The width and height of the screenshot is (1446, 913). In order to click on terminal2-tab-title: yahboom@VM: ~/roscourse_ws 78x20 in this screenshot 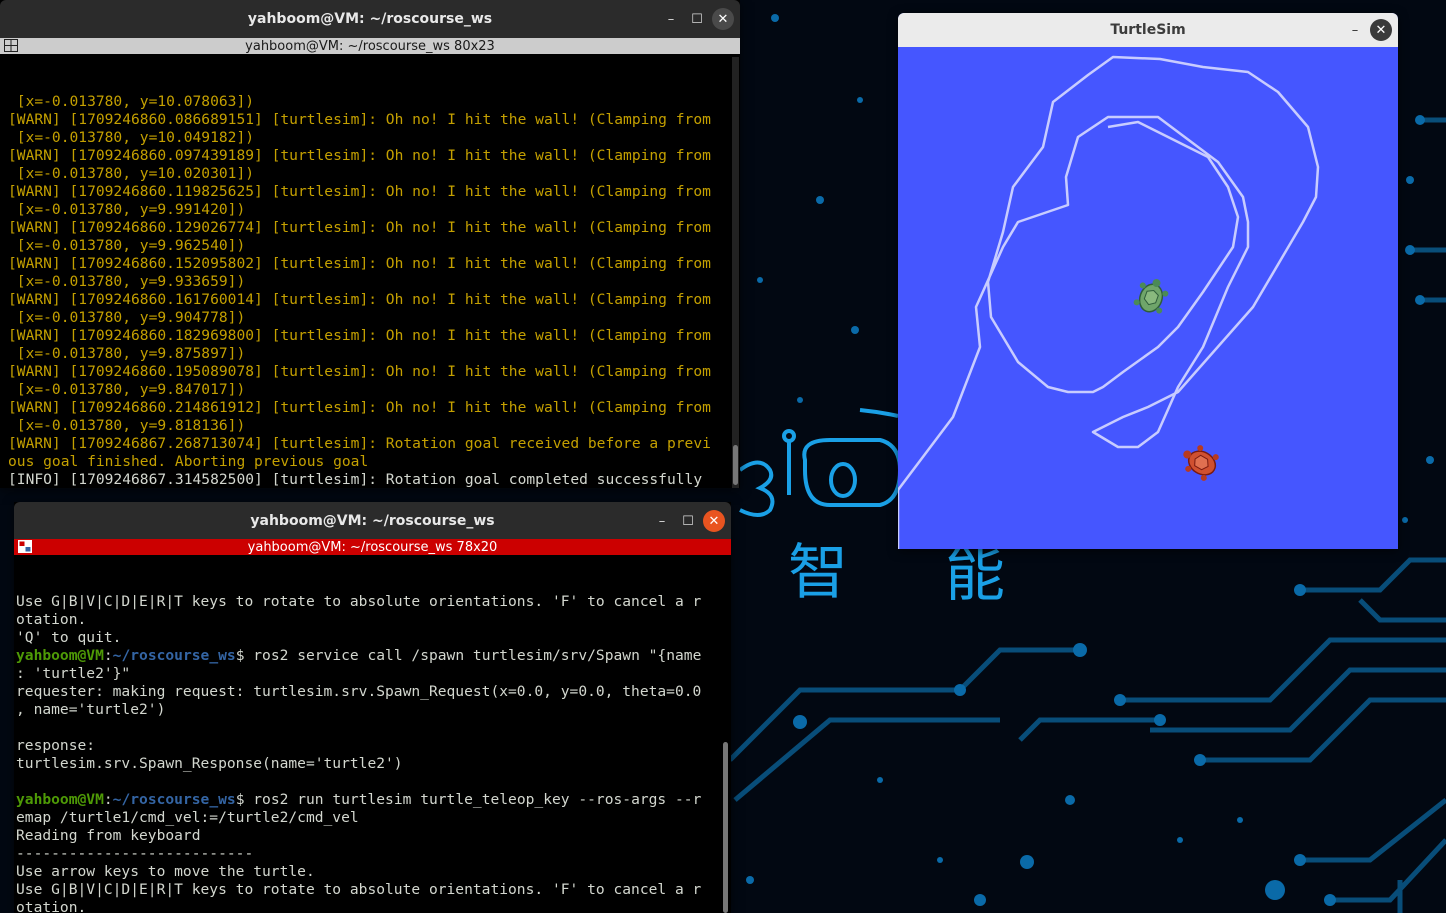, I will do `click(372, 547)`.